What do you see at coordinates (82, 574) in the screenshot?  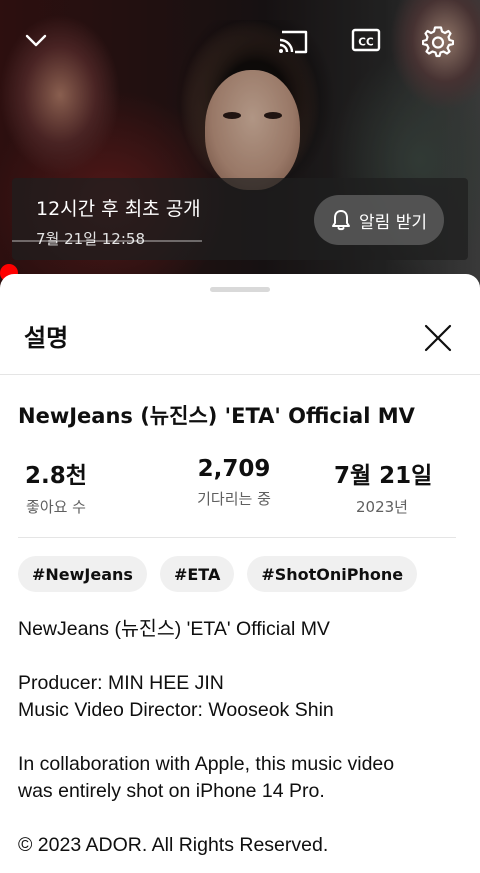 I see `hashtag-chip: #NewJeans` at bounding box center [82, 574].